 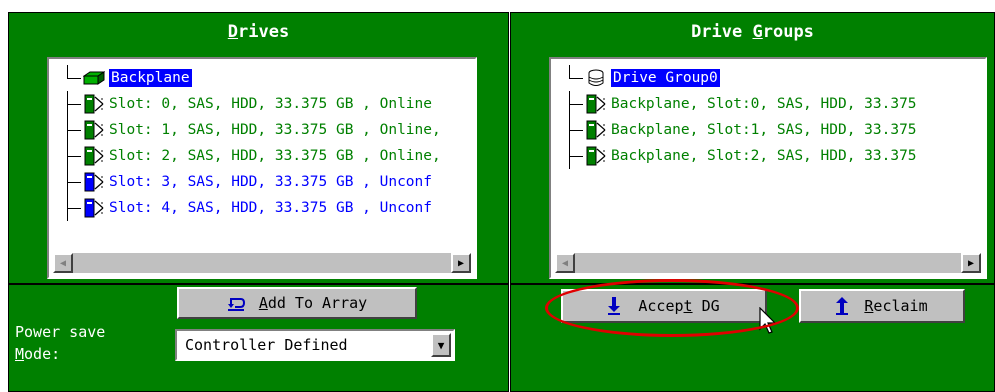 I want to click on accept-label-mnemonic: t, so click(x=688, y=306).